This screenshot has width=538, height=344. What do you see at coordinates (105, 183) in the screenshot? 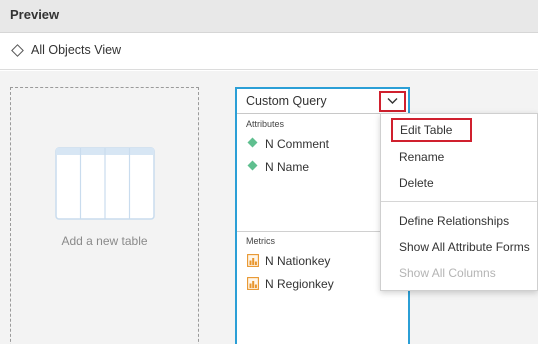
I see `table-placeholder-icon` at bounding box center [105, 183].